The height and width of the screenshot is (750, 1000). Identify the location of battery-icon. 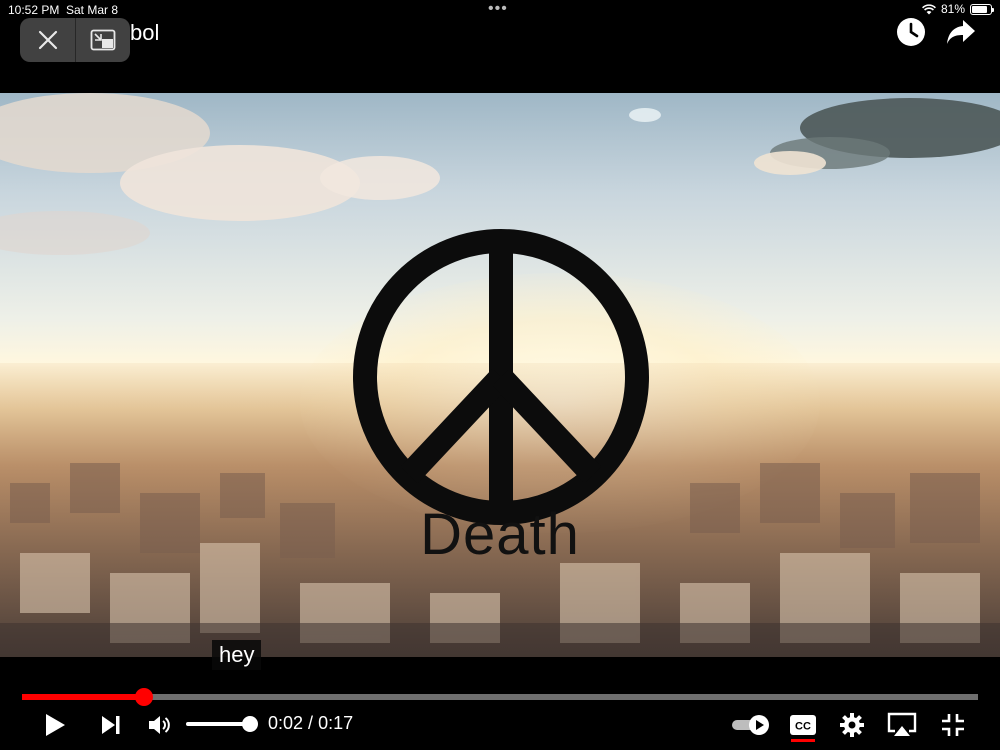
(982, 9).